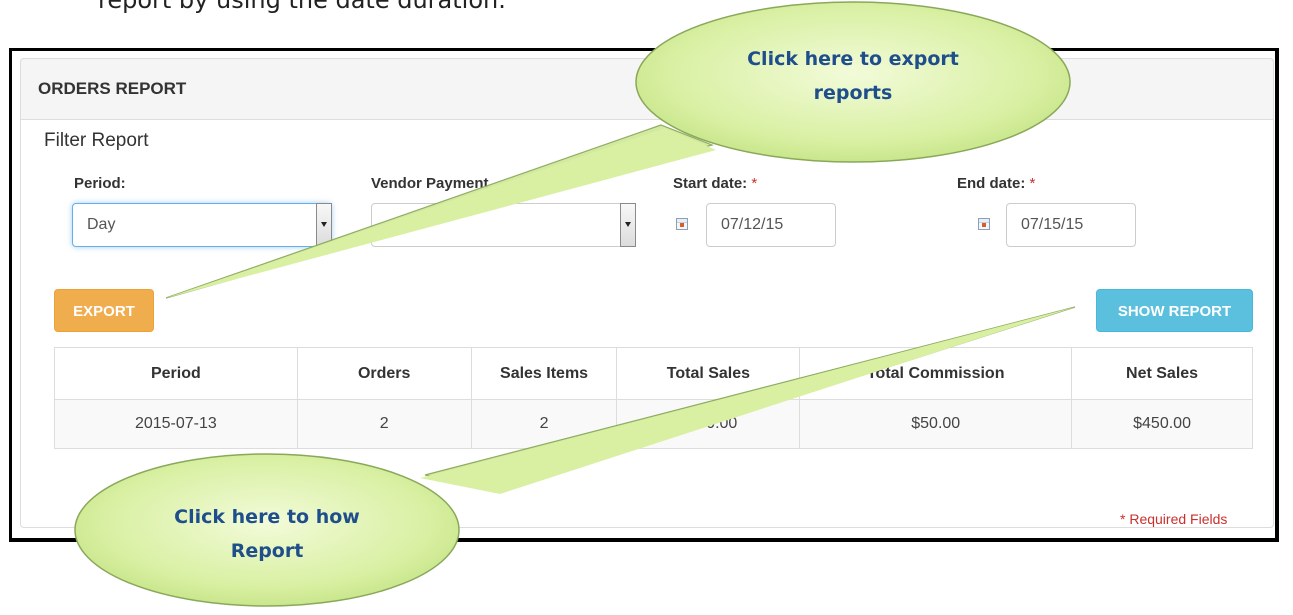 This screenshot has width=1293, height=615. What do you see at coordinates (853, 76) in the screenshot?
I see `export-callout-text: Click here to export reports` at bounding box center [853, 76].